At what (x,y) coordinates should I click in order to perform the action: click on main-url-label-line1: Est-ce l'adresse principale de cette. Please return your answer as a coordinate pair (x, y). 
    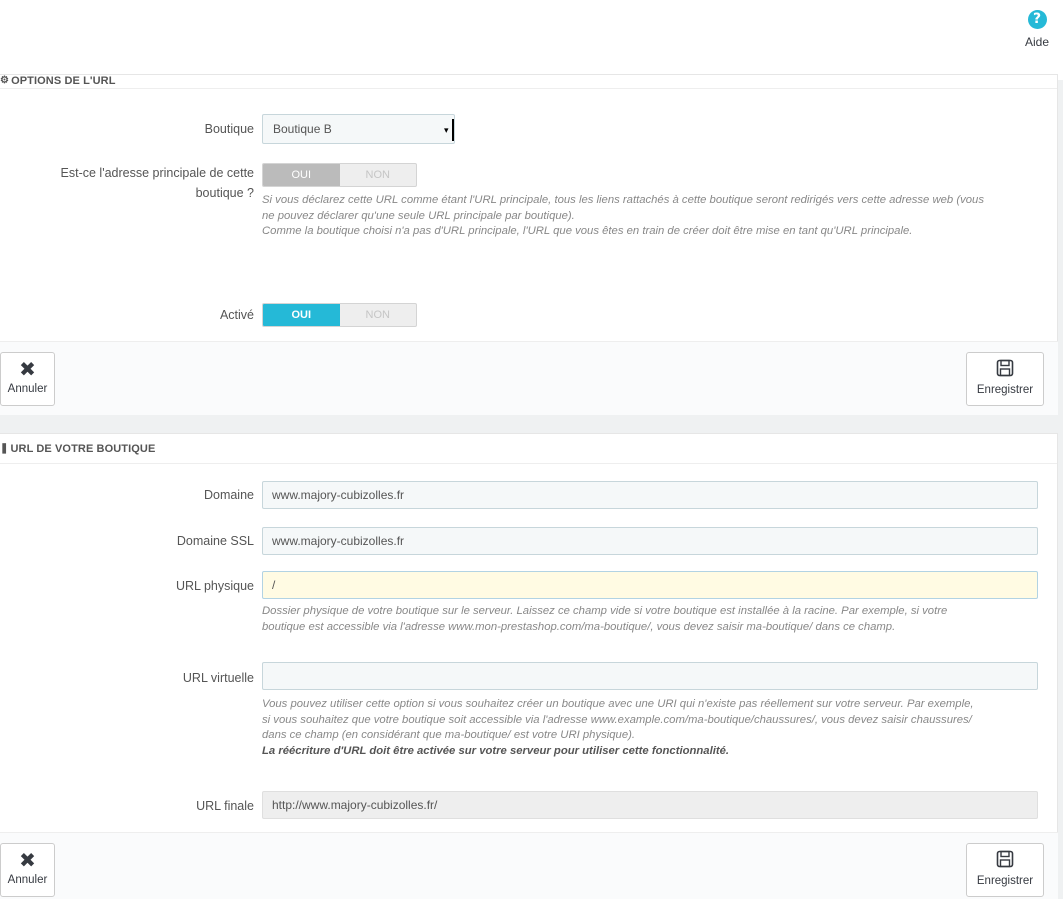
    Looking at the image, I should click on (157, 173).